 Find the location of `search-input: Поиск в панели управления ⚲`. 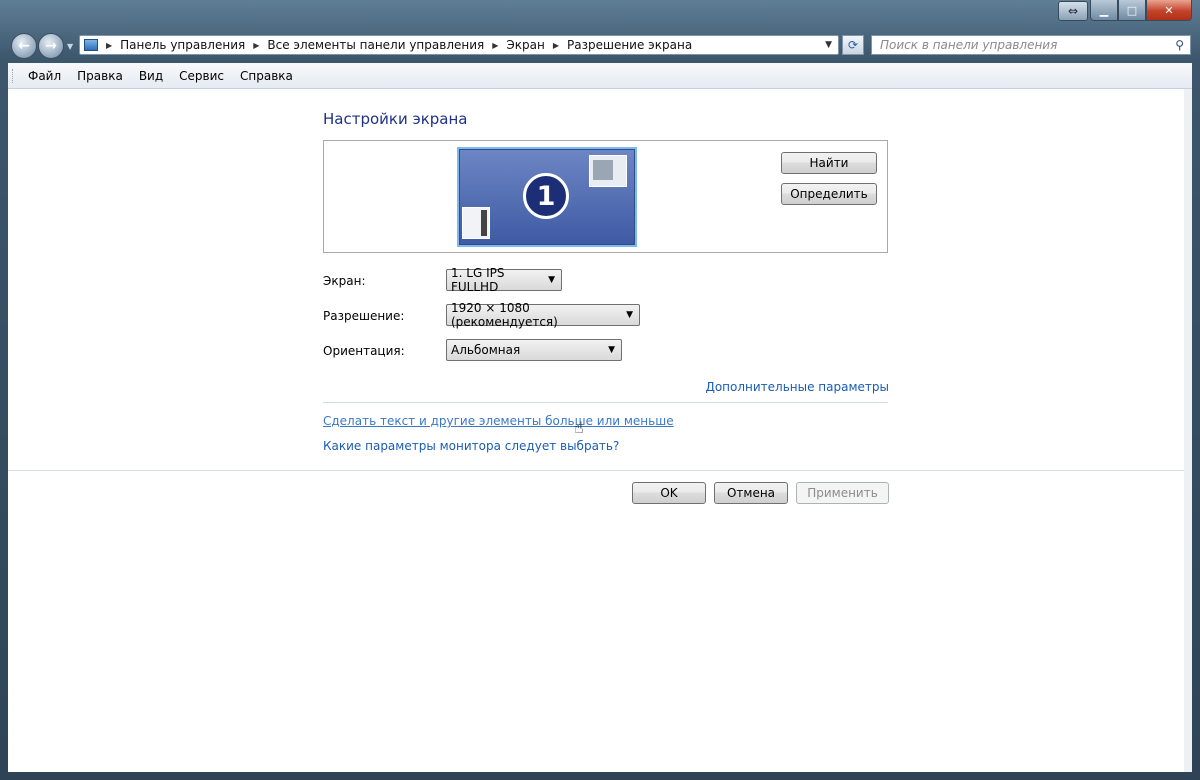

search-input: Поиск в панели управления ⚲ is located at coordinates (1031, 45).